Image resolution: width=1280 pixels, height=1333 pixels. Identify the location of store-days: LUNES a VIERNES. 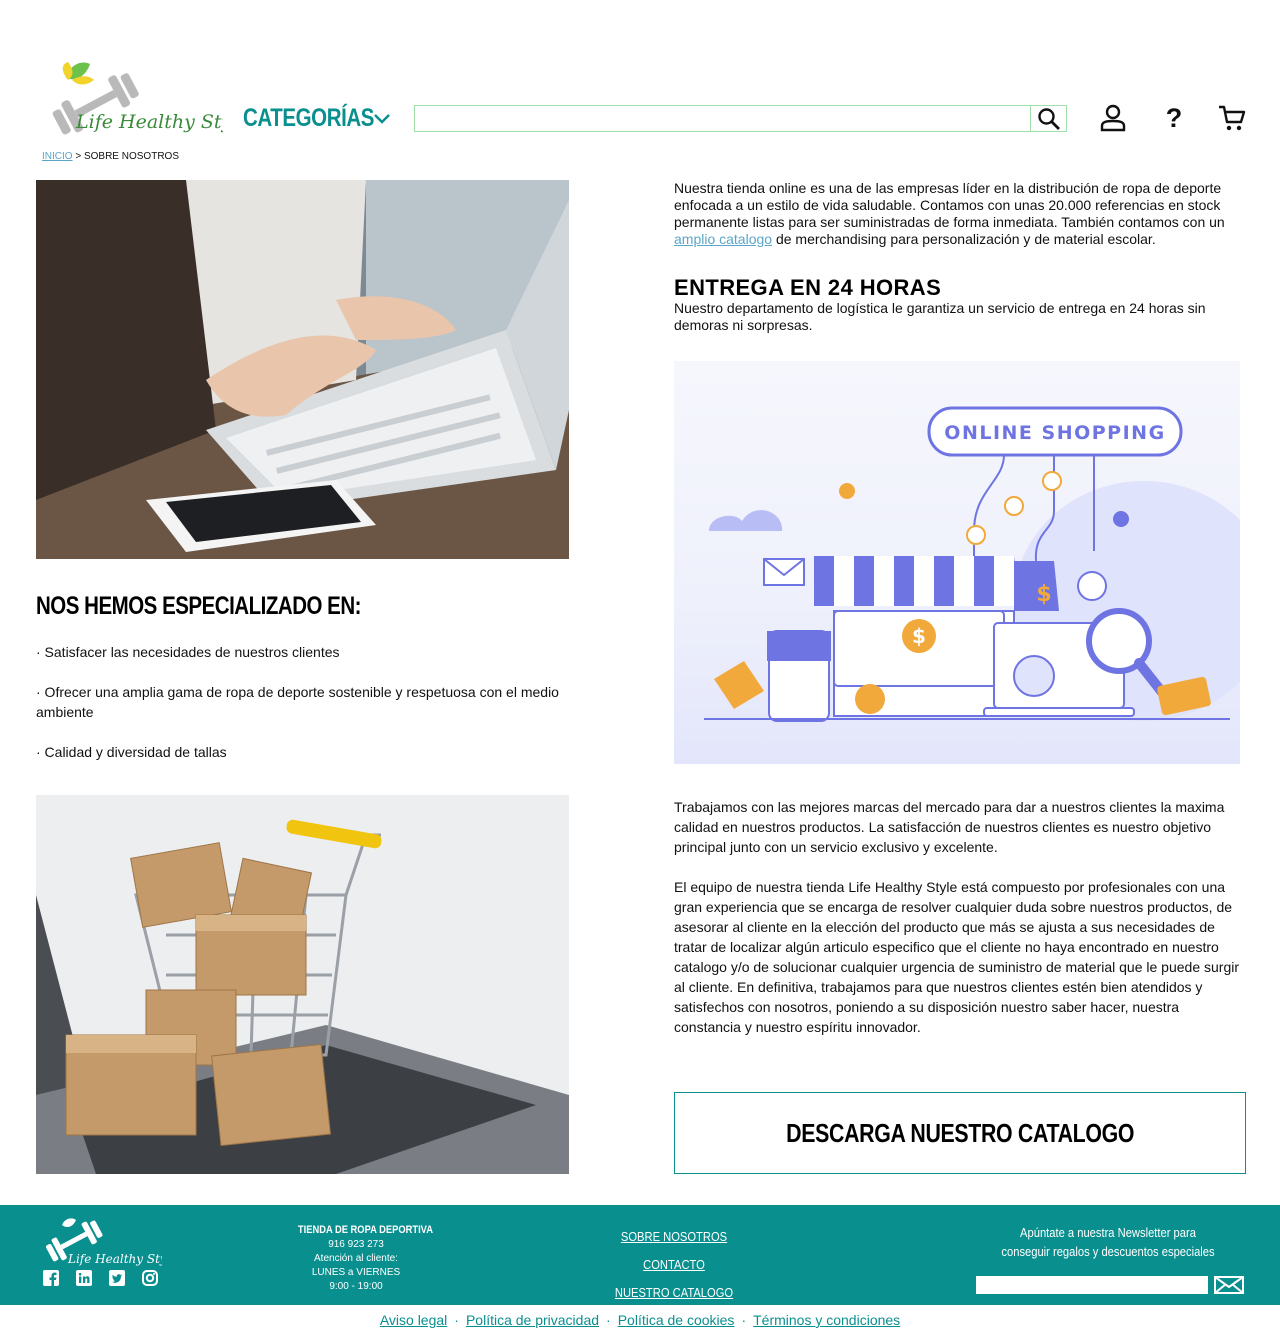
(356, 1272).